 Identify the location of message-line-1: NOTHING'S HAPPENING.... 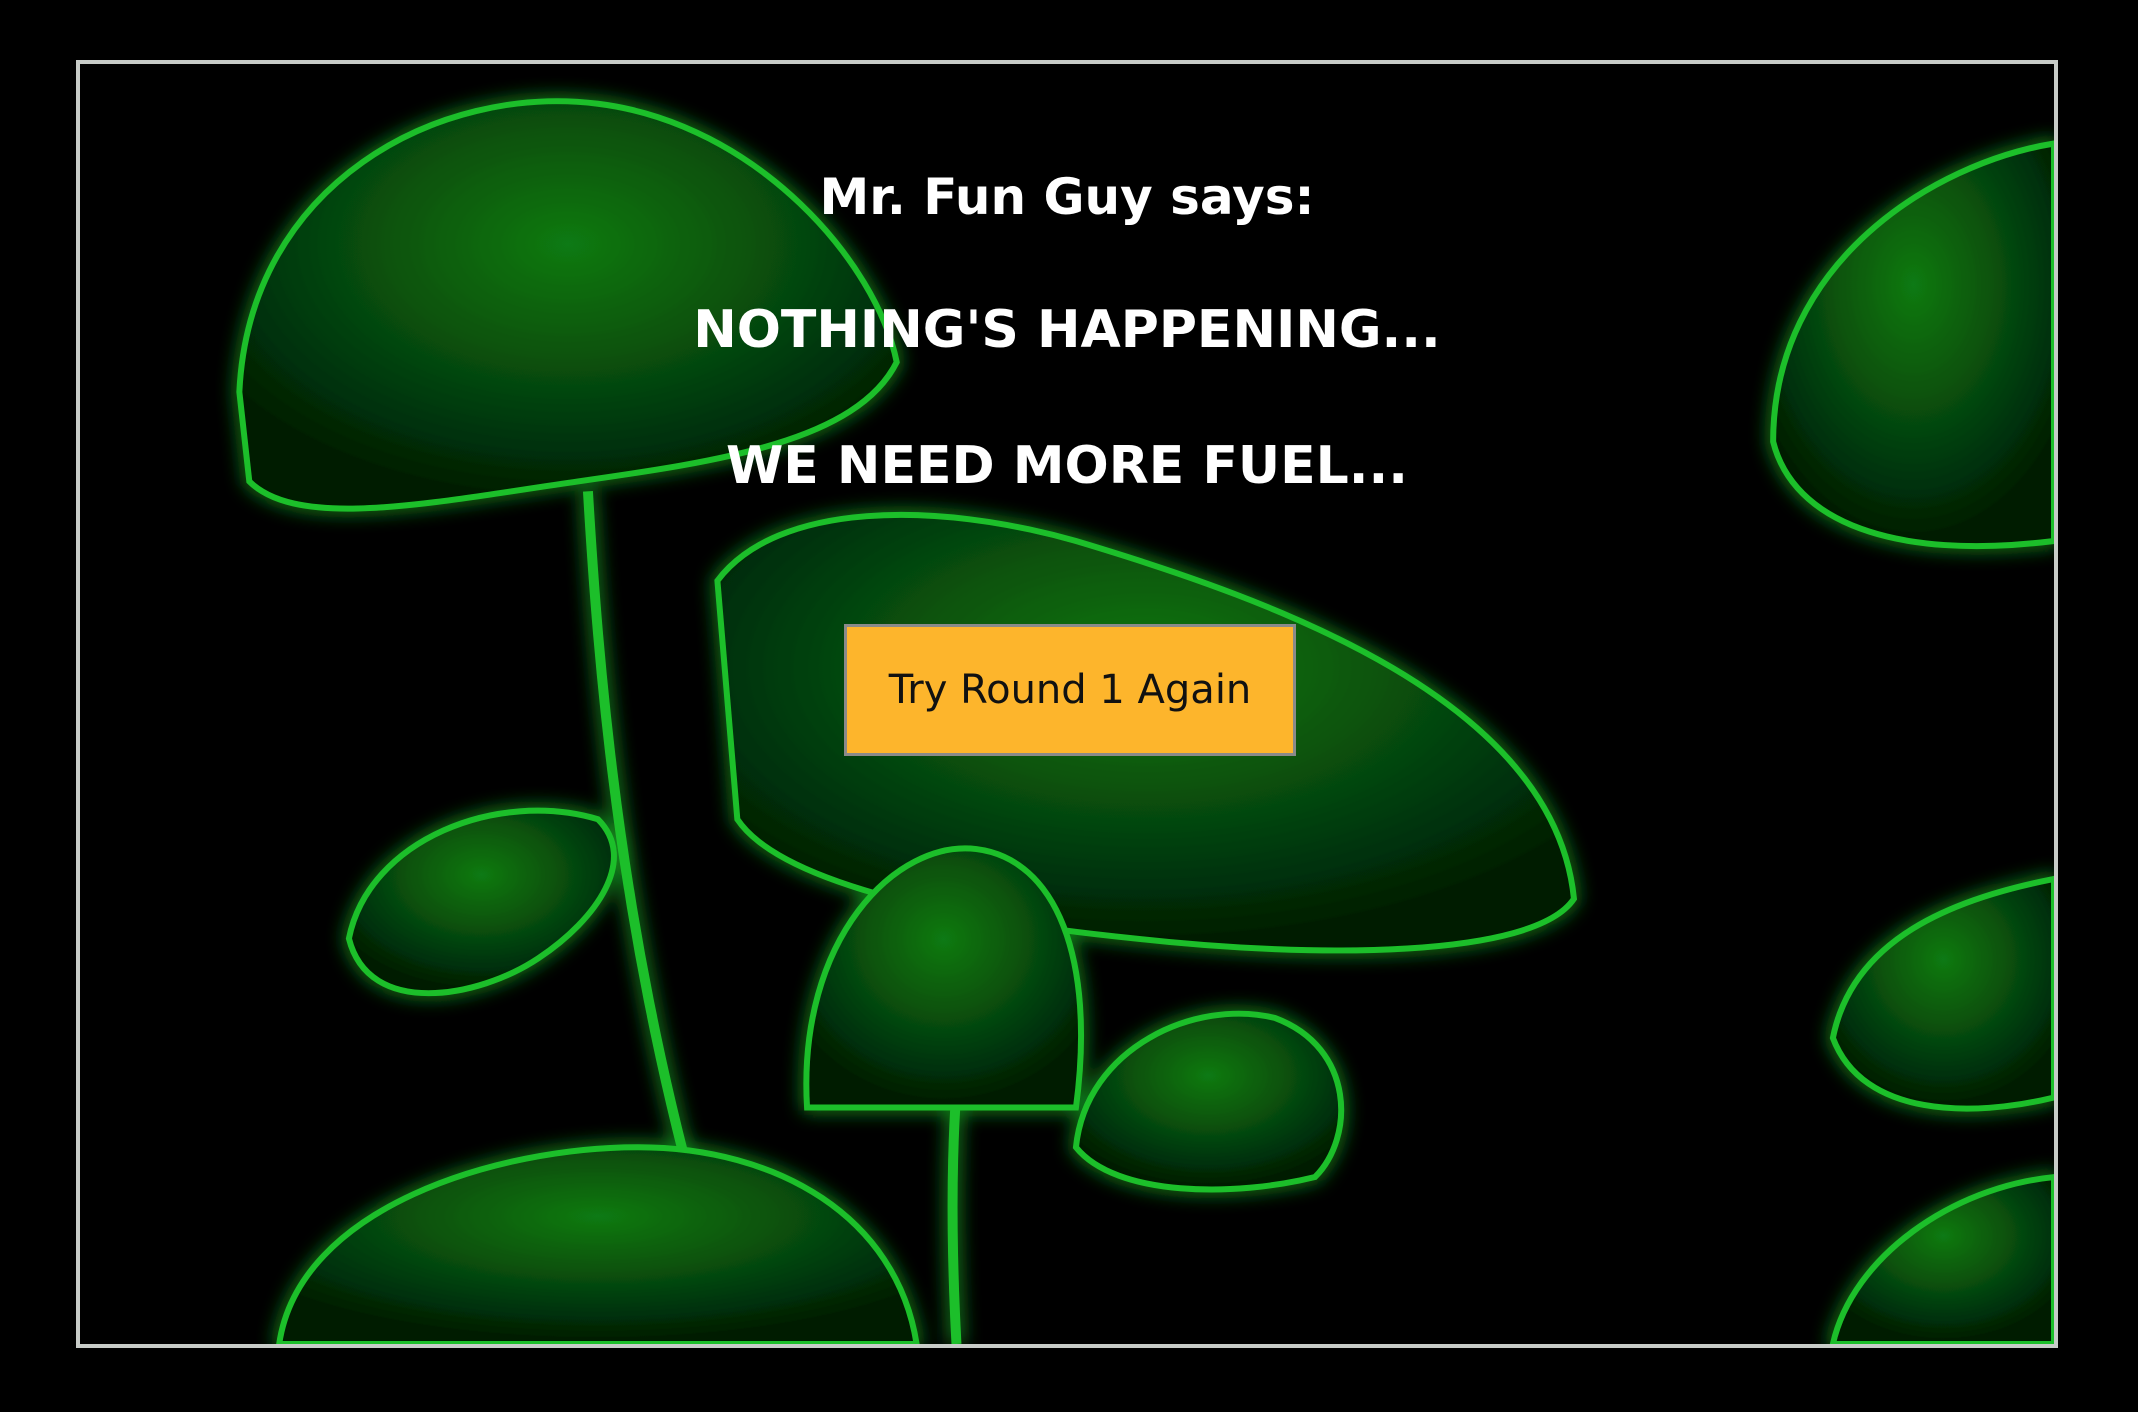
(1067, 330).